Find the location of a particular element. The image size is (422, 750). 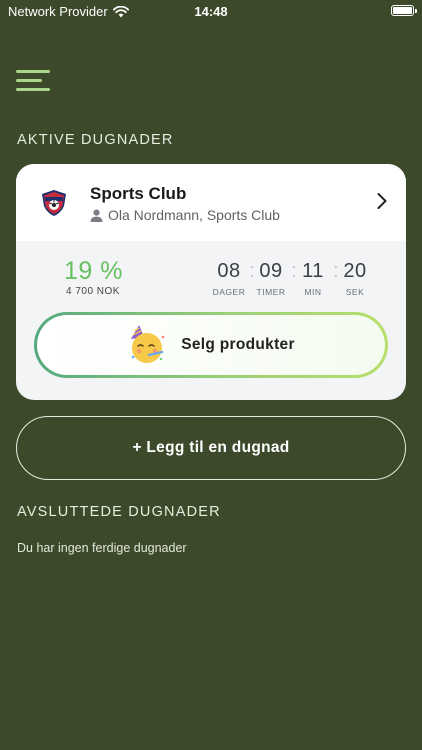

countdown-seconds-label: SEK is located at coordinates (355, 292).